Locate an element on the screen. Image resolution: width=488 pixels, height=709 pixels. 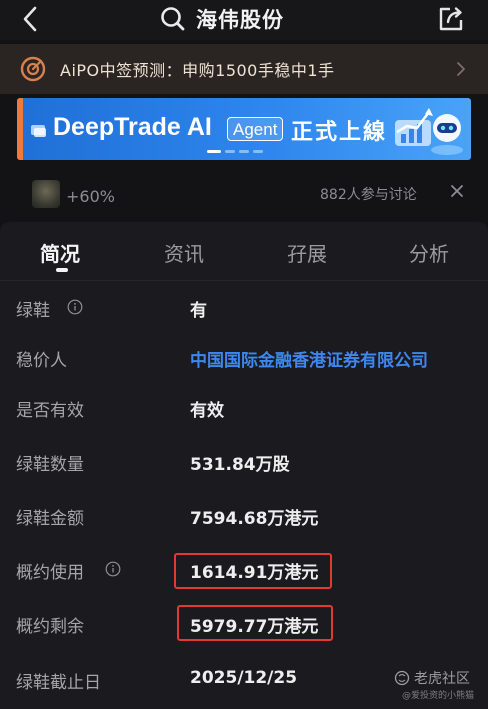
tab-overview: 简况 is located at coordinates (60, 252).